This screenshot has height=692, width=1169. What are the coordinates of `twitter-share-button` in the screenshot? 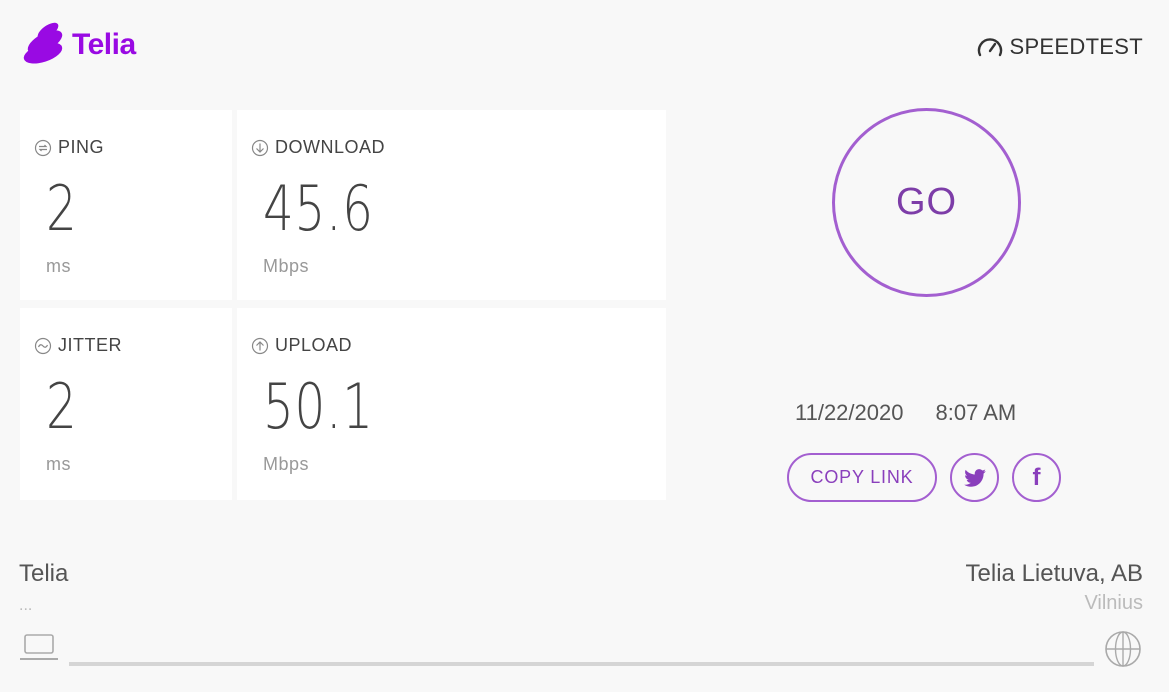 It's located at (974, 477).